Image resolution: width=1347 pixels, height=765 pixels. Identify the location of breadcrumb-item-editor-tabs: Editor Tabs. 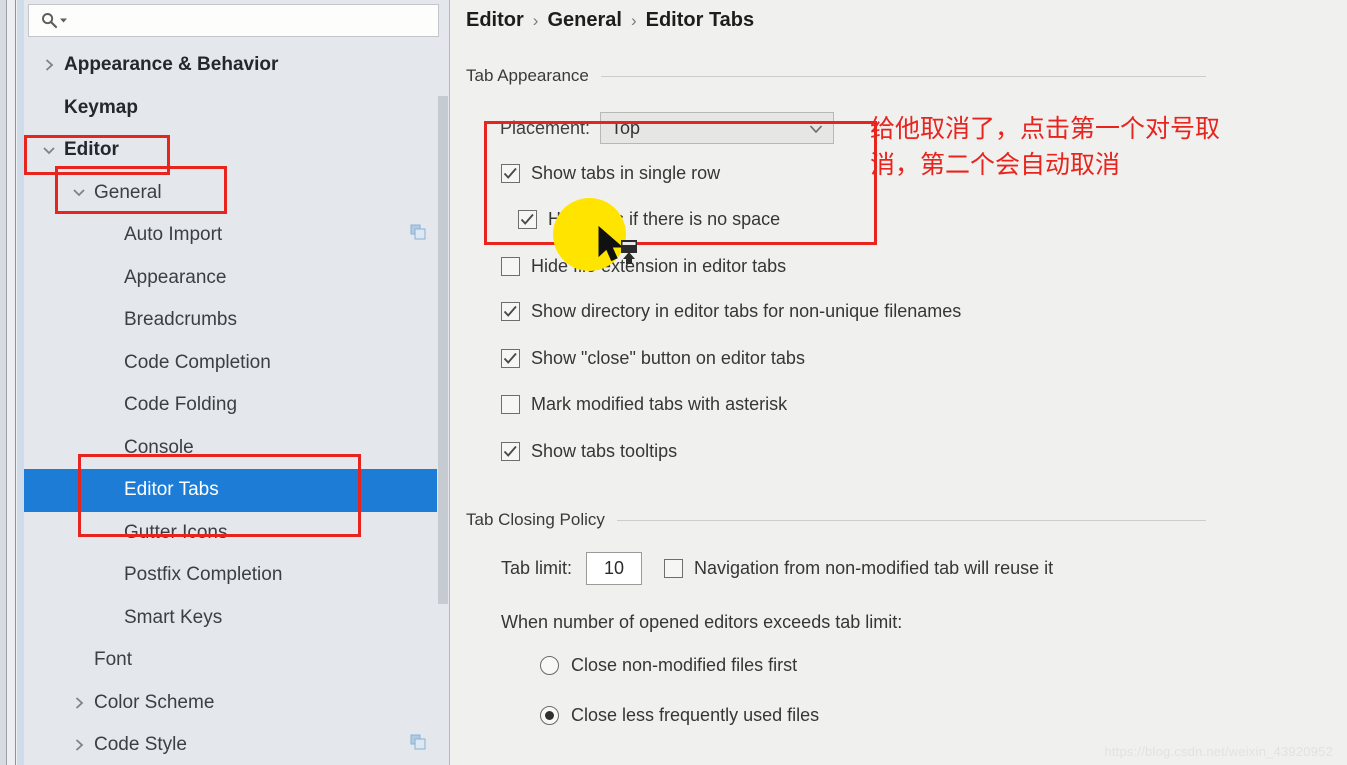
(700, 20).